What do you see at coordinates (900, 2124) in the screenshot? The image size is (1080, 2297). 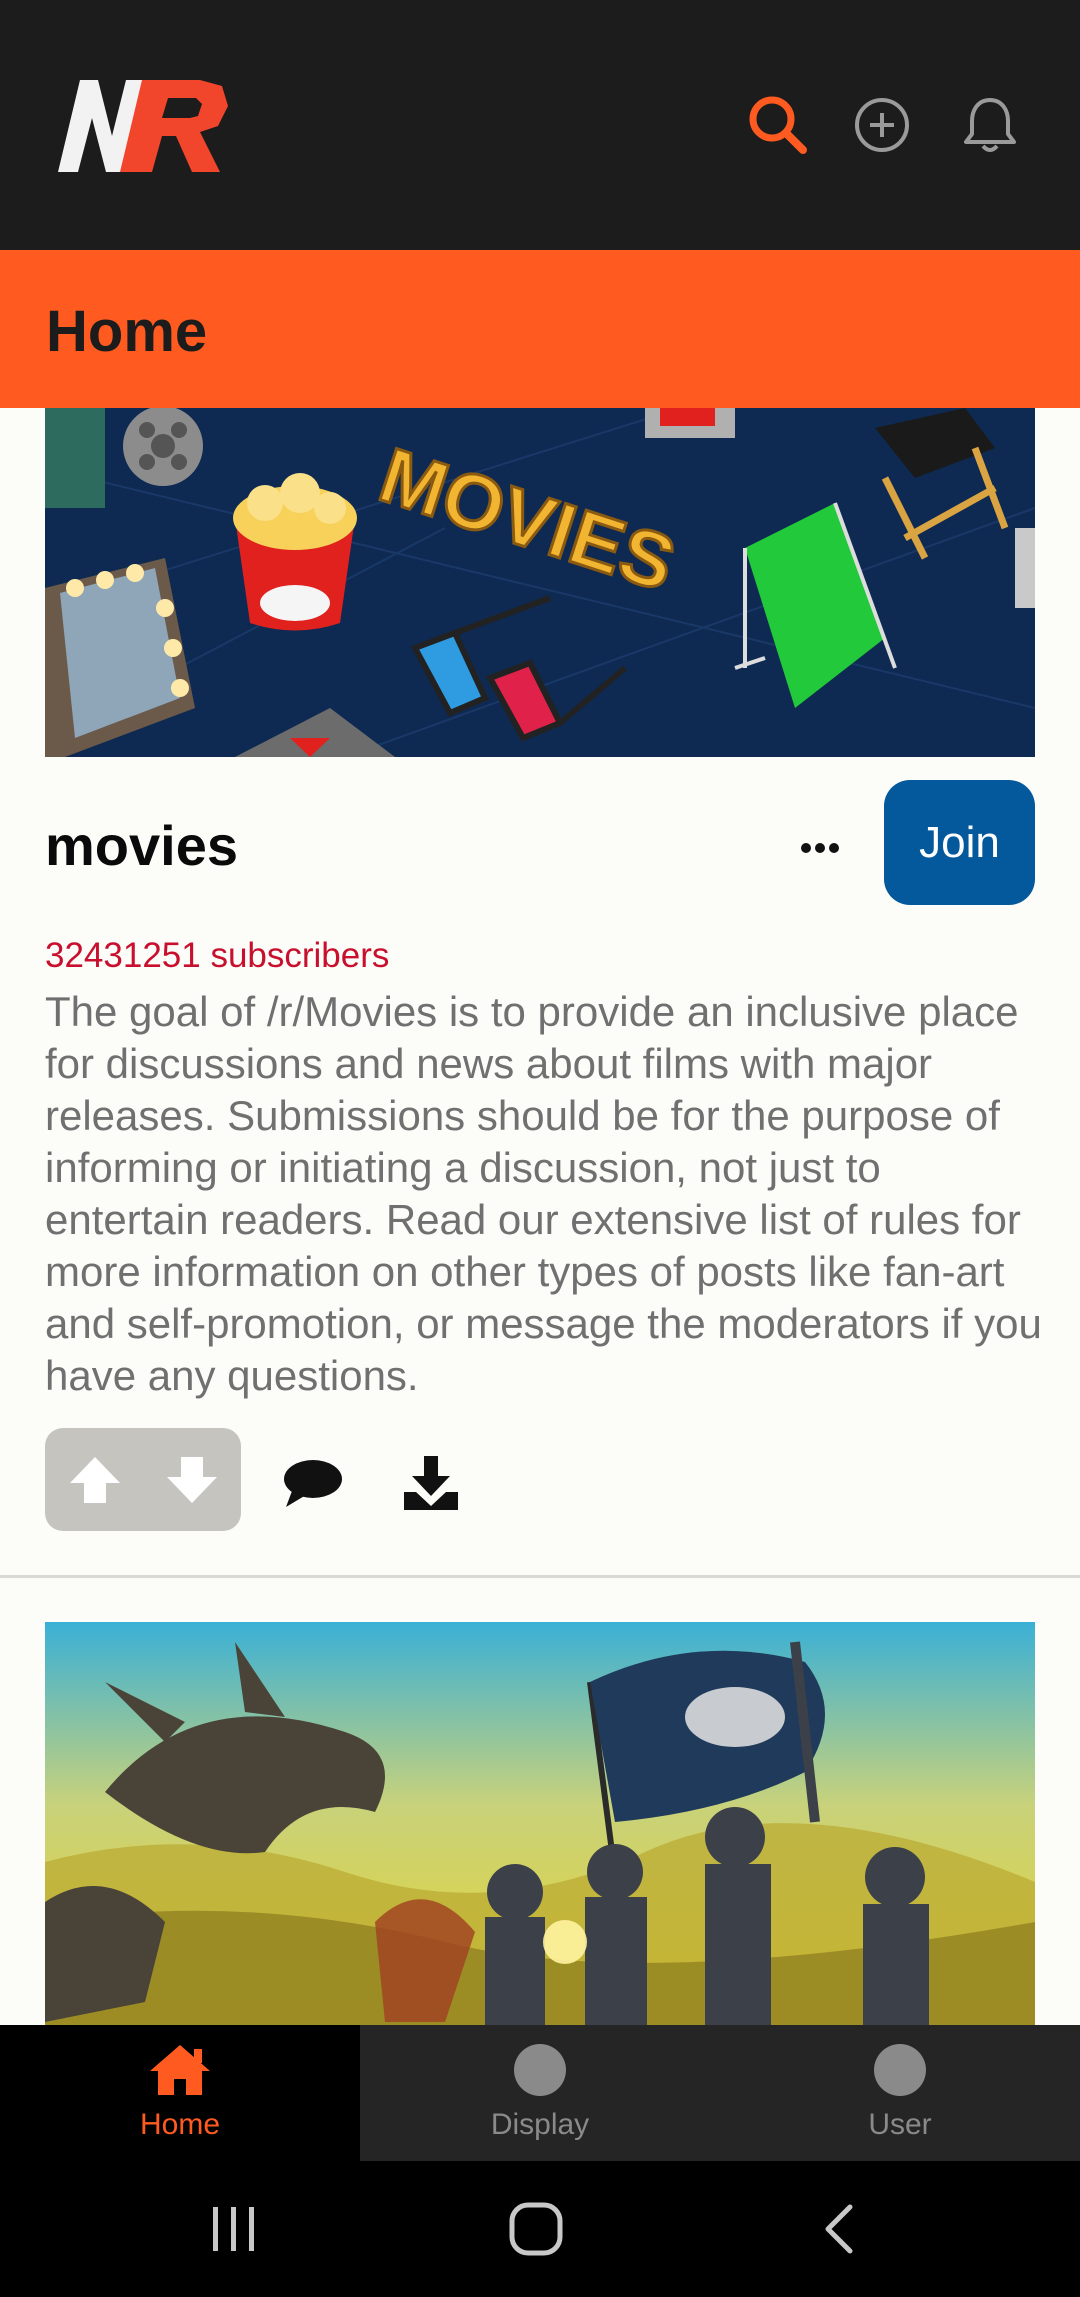 I see `nav-label-user: User` at bounding box center [900, 2124].